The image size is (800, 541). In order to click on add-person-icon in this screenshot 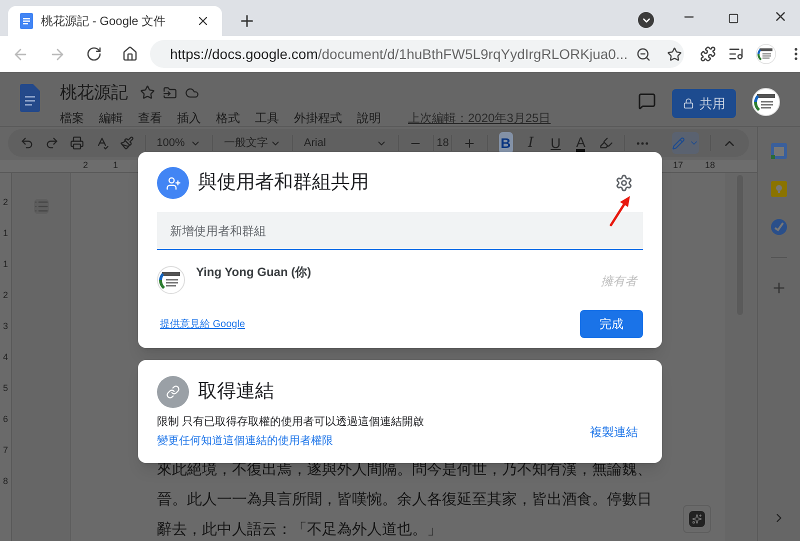, I will do `click(173, 183)`.